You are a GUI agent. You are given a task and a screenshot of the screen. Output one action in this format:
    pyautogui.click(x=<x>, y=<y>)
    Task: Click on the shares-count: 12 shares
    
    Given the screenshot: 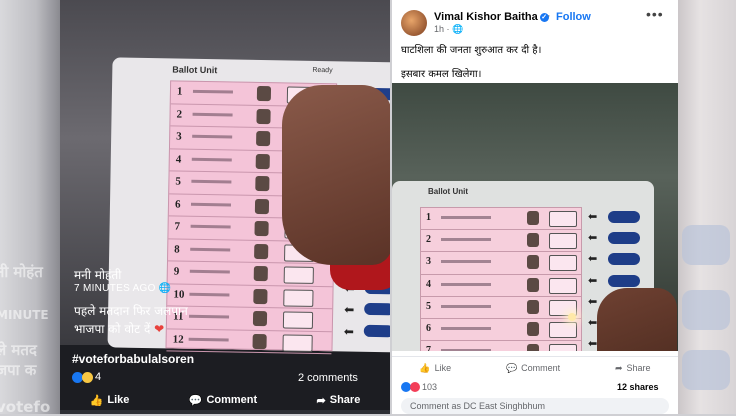 What is the action you would take?
    pyautogui.click(x=638, y=387)
    